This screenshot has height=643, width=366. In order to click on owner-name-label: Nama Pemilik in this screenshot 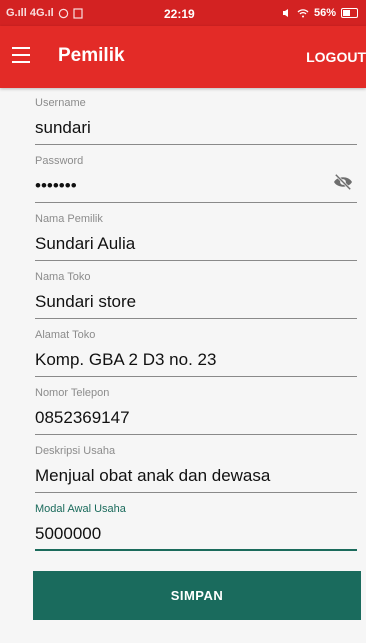, I will do `click(69, 219)`.